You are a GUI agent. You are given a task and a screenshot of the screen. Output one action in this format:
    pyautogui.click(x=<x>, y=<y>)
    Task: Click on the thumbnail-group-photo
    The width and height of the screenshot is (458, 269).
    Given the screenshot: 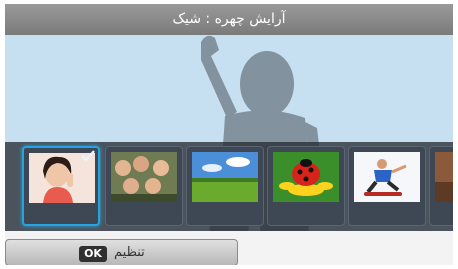 What is the action you would take?
    pyautogui.click(x=144, y=186)
    